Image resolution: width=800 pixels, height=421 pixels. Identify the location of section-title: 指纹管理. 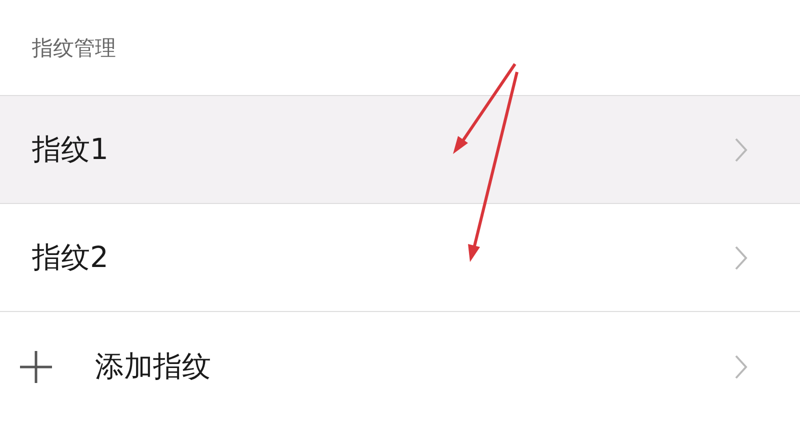
(74, 48).